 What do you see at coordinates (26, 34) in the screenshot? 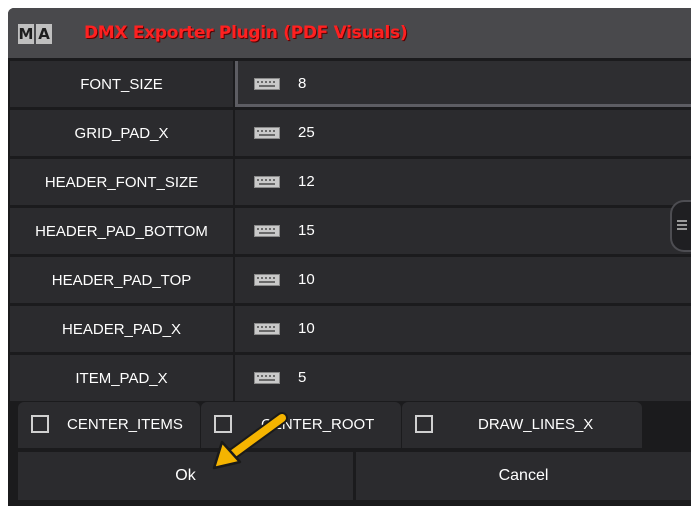
I see `logo-letter-m: M` at bounding box center [26, 34].